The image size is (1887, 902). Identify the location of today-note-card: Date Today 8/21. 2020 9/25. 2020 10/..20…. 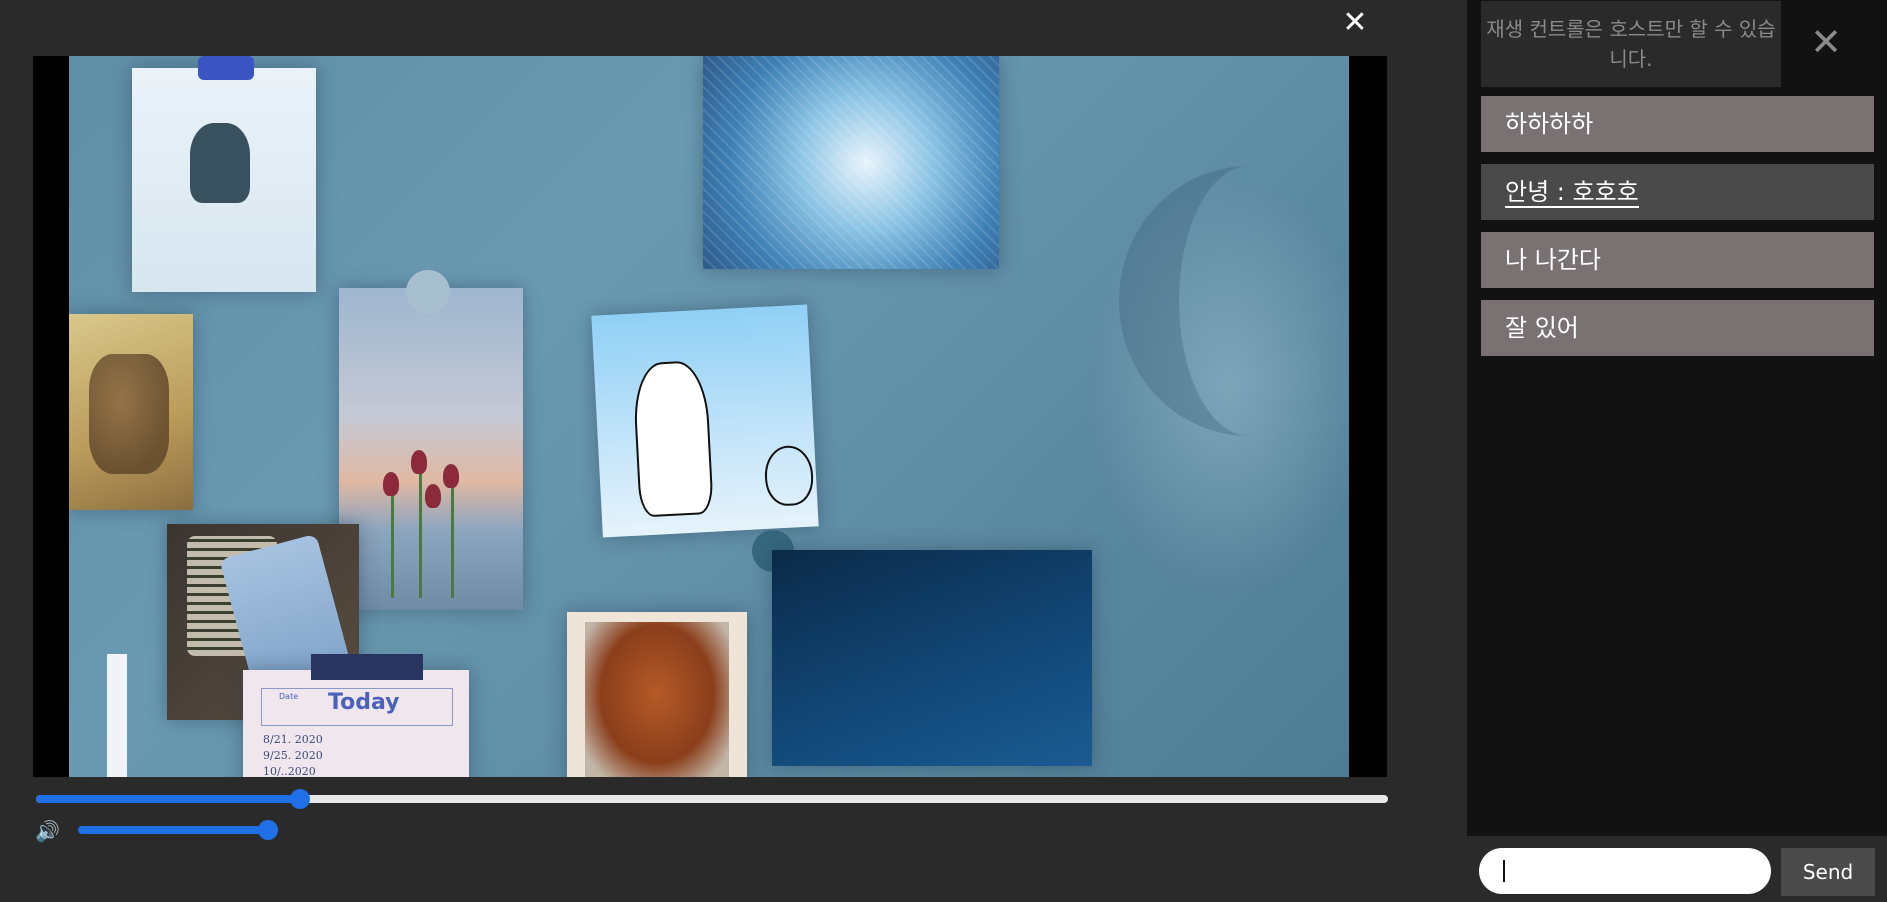
(356, 723).